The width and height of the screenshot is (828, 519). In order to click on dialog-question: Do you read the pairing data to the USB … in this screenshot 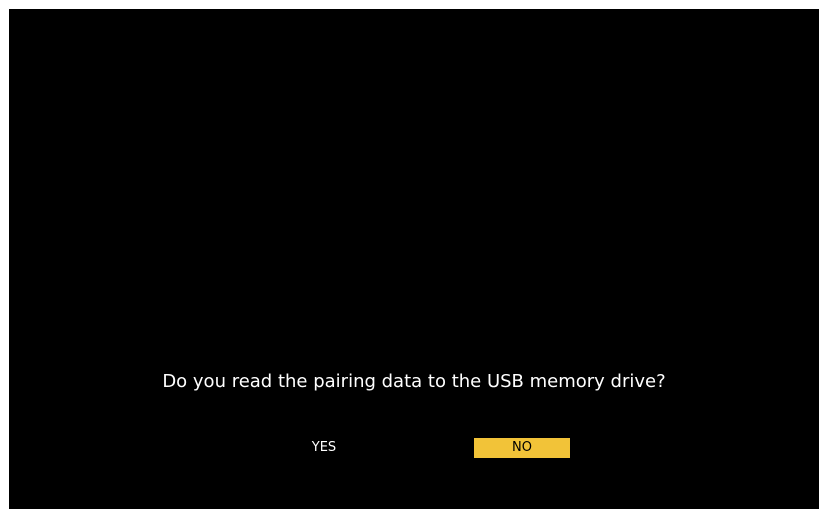, I will do `click(414, 381)`.